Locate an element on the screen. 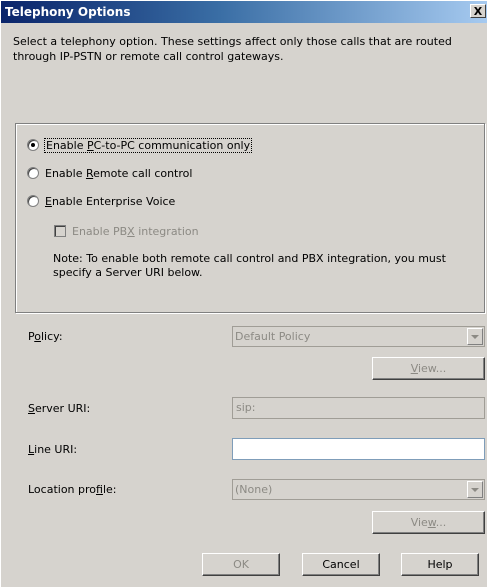  help-button: Help is located at coordinates (440, 564).